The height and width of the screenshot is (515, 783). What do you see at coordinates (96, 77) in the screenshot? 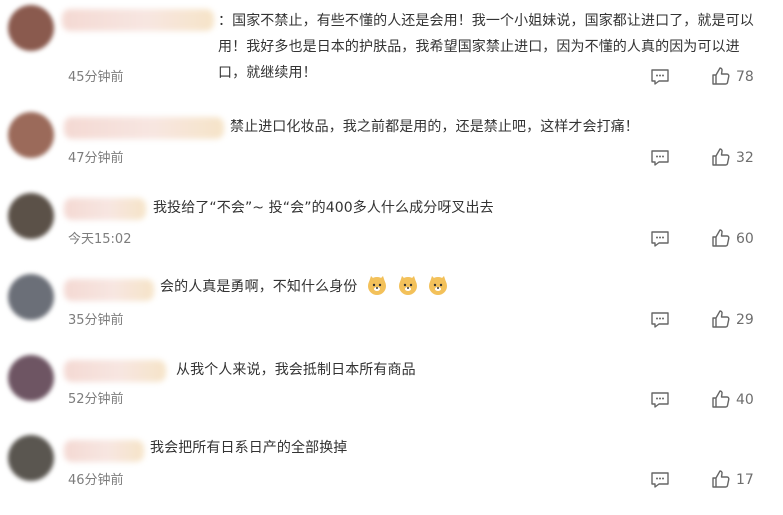
I see `comment-time: 45分钟前` at bounding box center [96, 77].